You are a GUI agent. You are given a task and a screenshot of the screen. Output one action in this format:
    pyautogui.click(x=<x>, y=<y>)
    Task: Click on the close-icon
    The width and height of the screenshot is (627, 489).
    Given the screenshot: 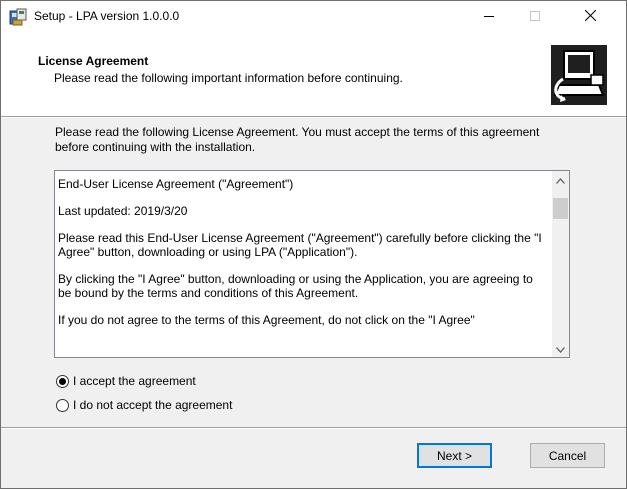 What is the action you would take?
    pyautogui.click(x=590, y=16)
    